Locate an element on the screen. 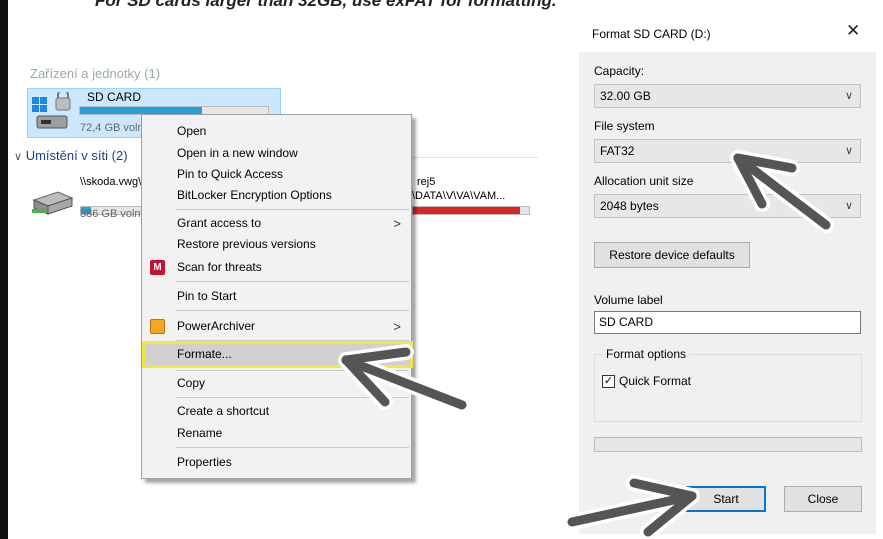 This screenshot has height=539, width=883. arrow-to-filesystem is located at coordinates (782, 191).